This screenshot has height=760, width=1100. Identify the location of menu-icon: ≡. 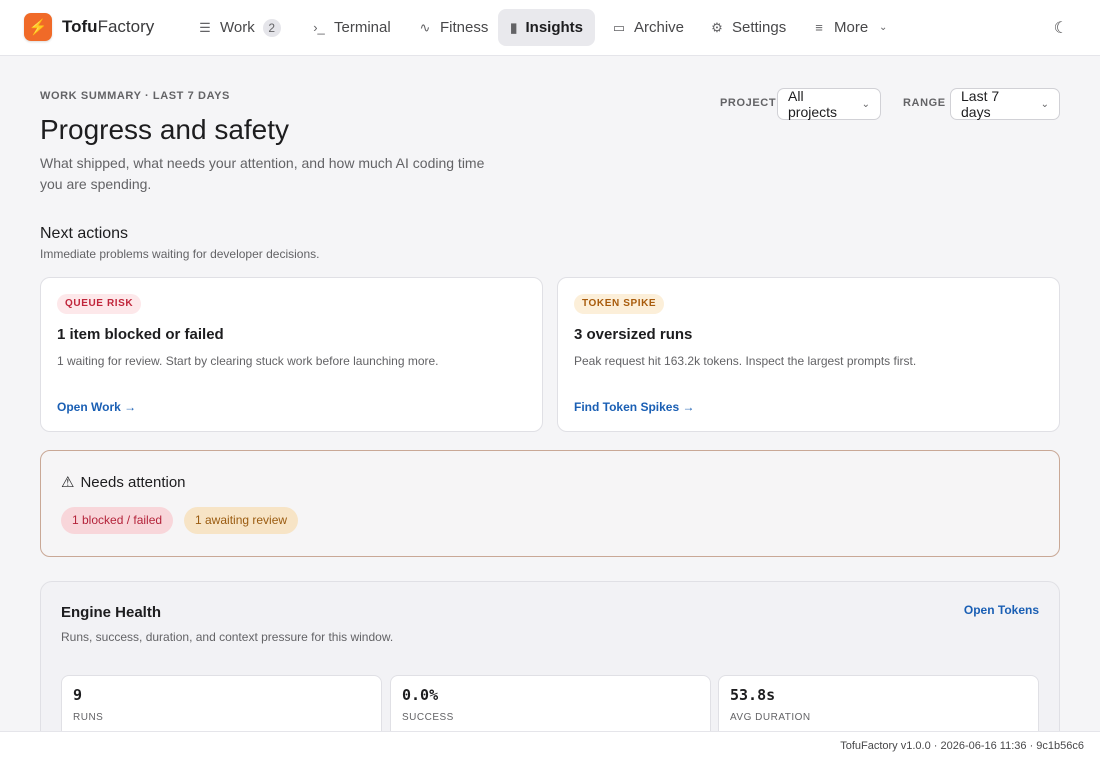
(819, 27).